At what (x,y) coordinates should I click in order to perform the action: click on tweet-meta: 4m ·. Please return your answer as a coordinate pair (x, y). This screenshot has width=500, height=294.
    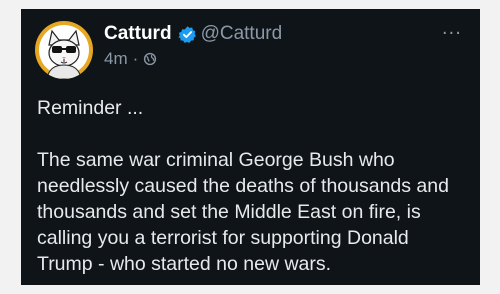
    Looking at the image, I should click on (193, 59).